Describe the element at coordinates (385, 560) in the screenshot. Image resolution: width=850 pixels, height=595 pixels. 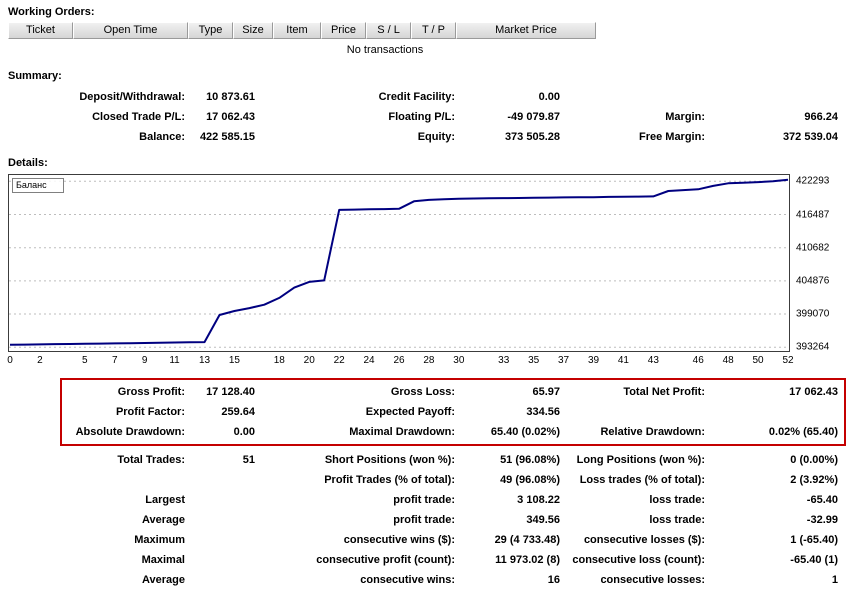
I see `stat-label: consecutive profit (count):` at that location.